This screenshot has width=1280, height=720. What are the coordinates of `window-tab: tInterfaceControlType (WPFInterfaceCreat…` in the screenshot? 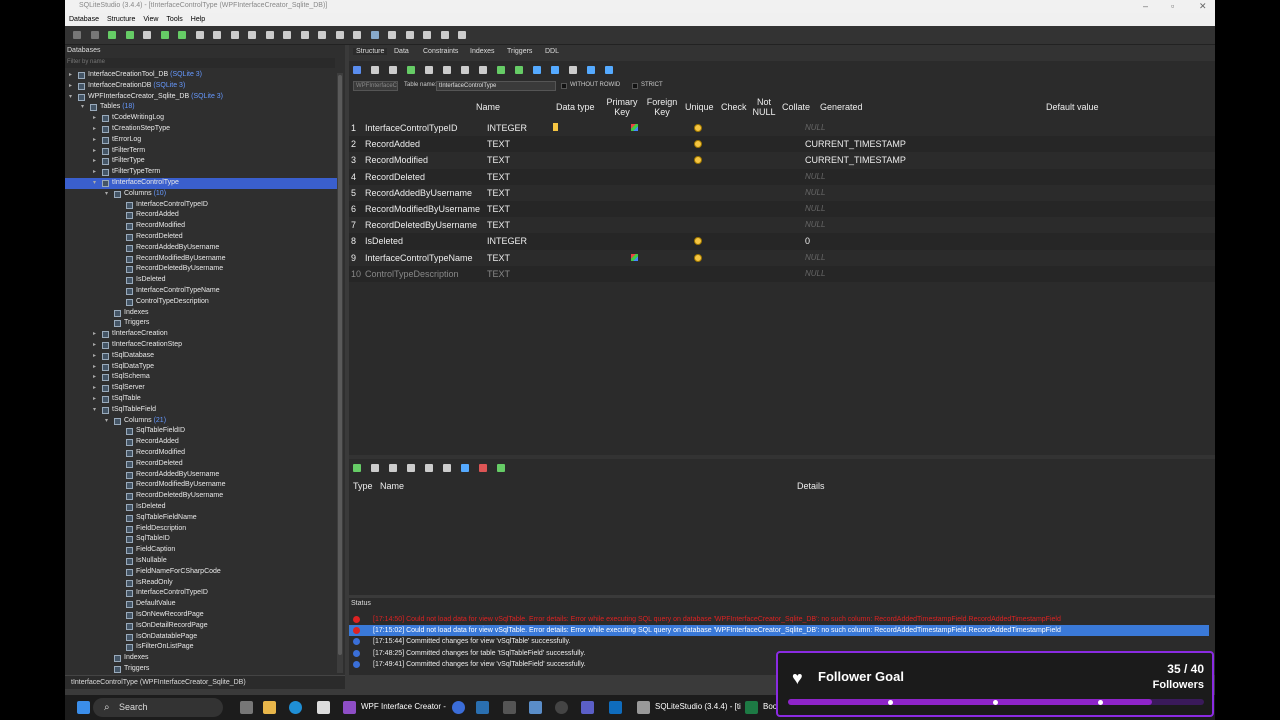 It's located at (205, 682).